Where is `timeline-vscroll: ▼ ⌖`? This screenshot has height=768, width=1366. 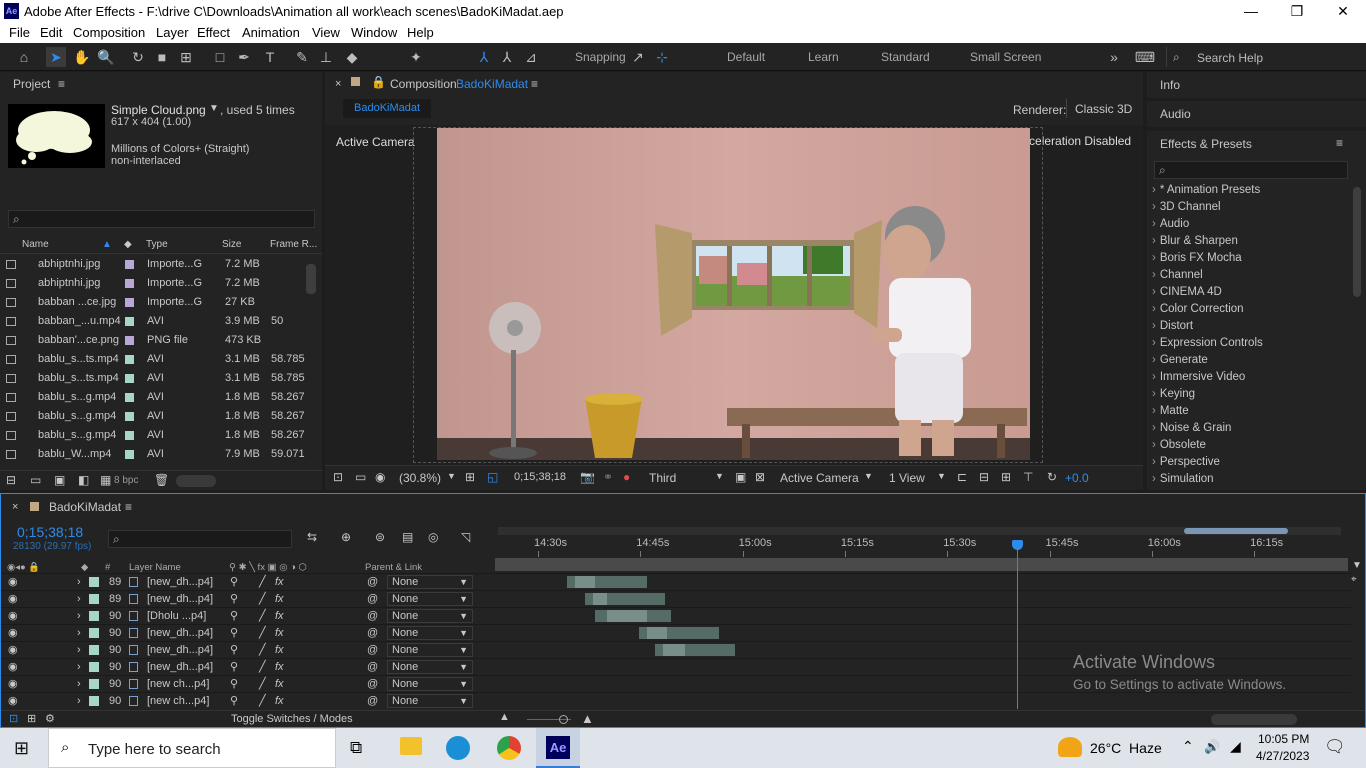 timeline-vscroll: ▼ ⌖ is located at coordinates (1357, 572).